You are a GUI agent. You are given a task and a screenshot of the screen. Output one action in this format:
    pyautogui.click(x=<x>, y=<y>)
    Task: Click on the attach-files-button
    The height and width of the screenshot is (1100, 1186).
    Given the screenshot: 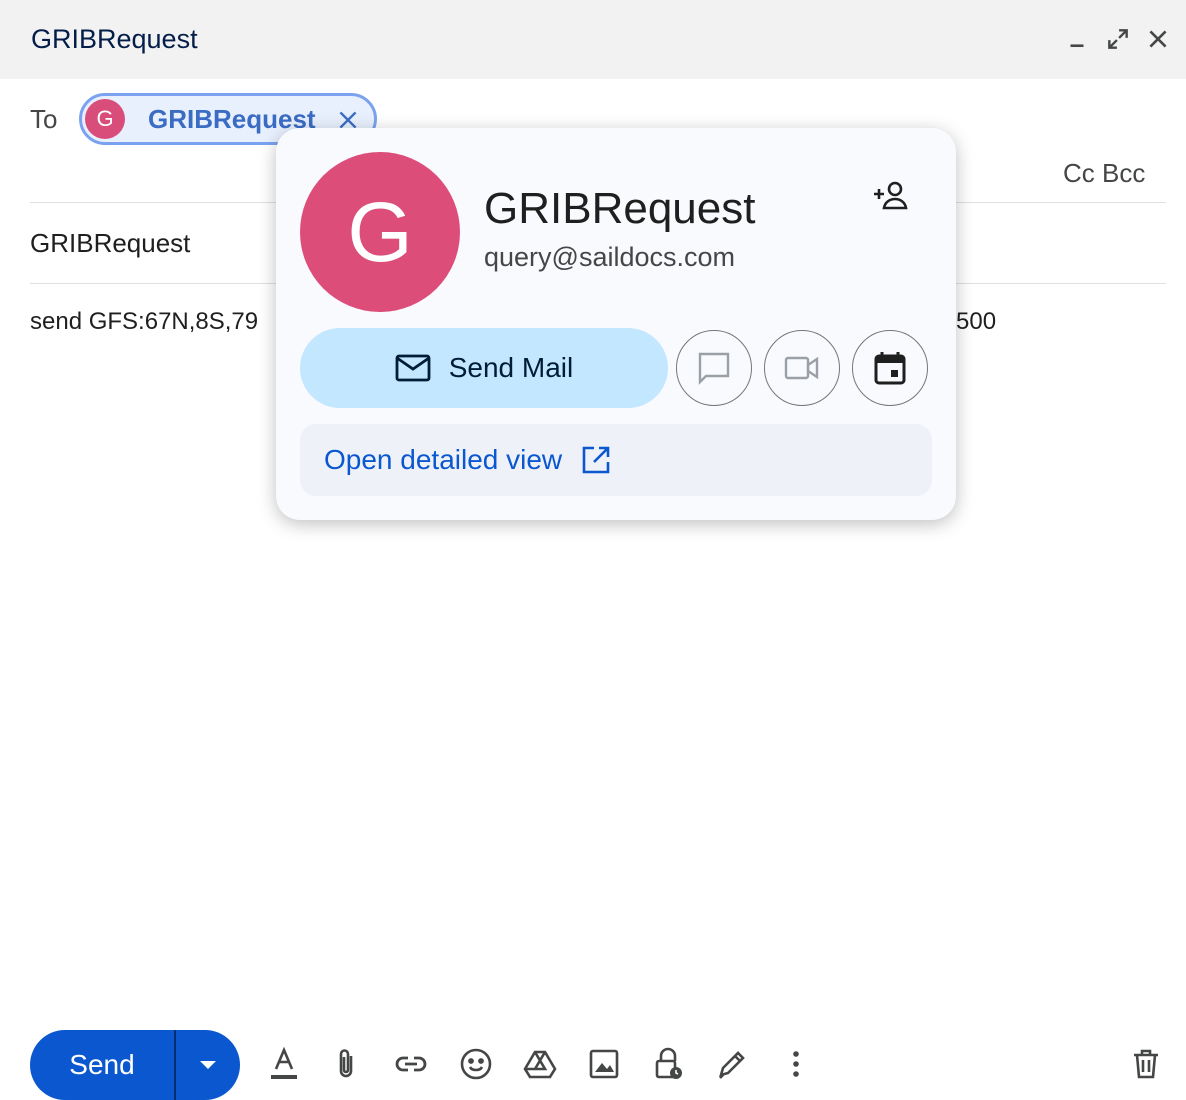 What is the action you would take?
    pyautogui.click(x=346, y=1064)
    